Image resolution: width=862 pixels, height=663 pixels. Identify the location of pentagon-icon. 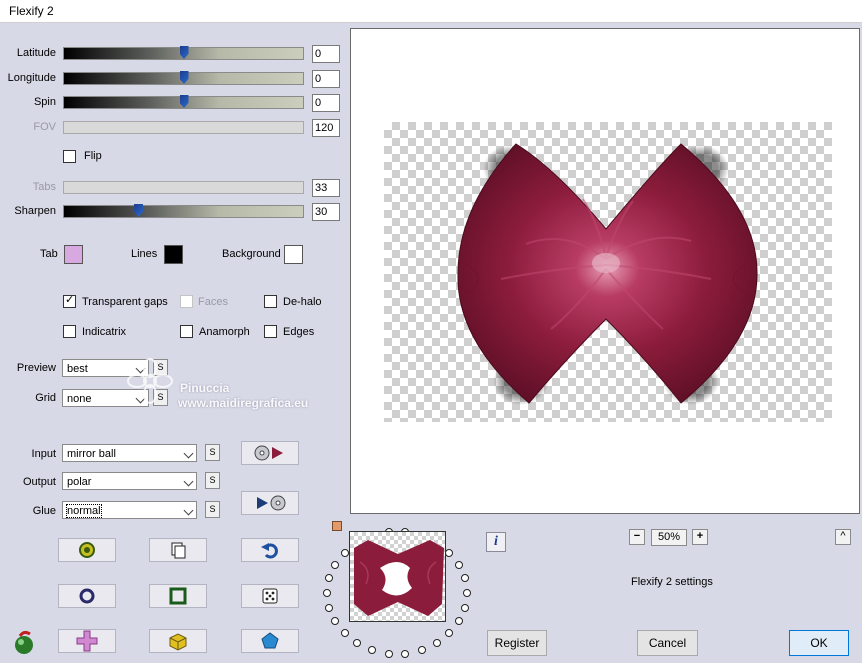
(270, 640).